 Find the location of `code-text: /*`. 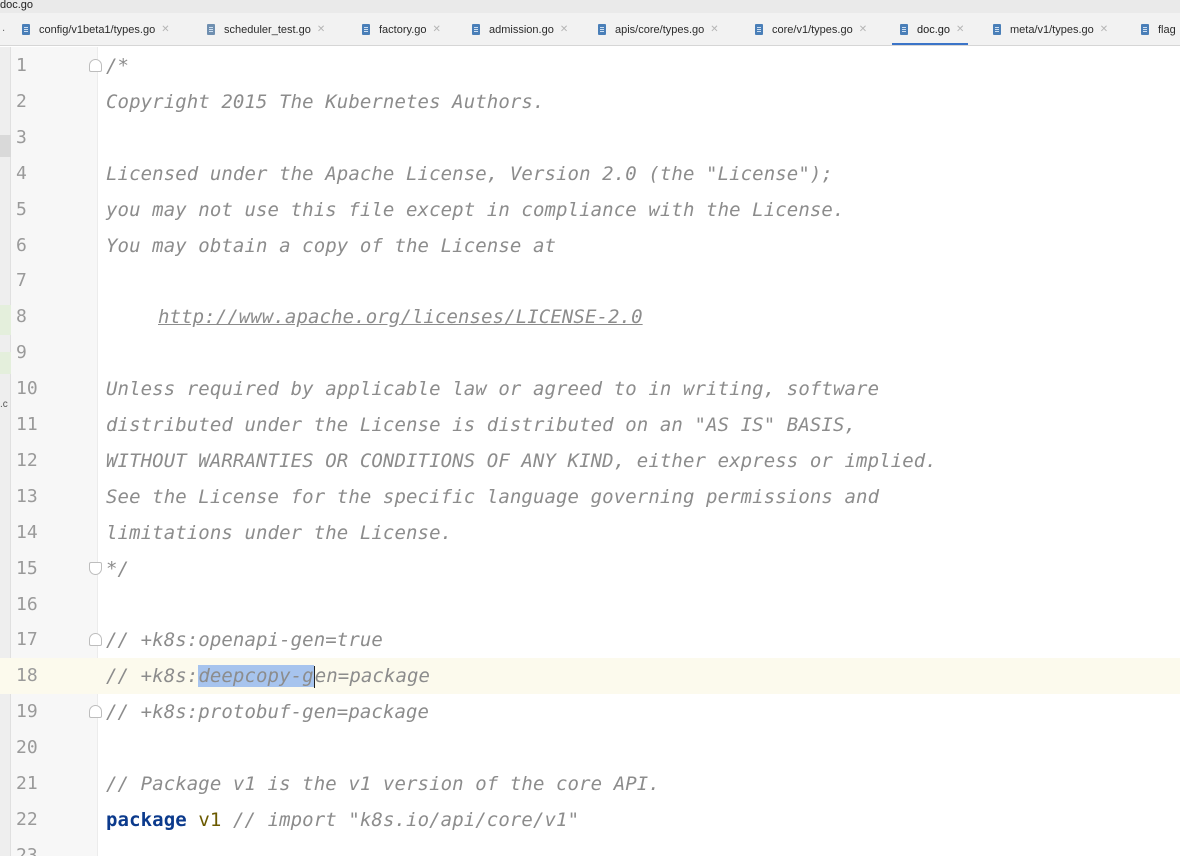

code-text: /* is located at coordinates (118, 66).